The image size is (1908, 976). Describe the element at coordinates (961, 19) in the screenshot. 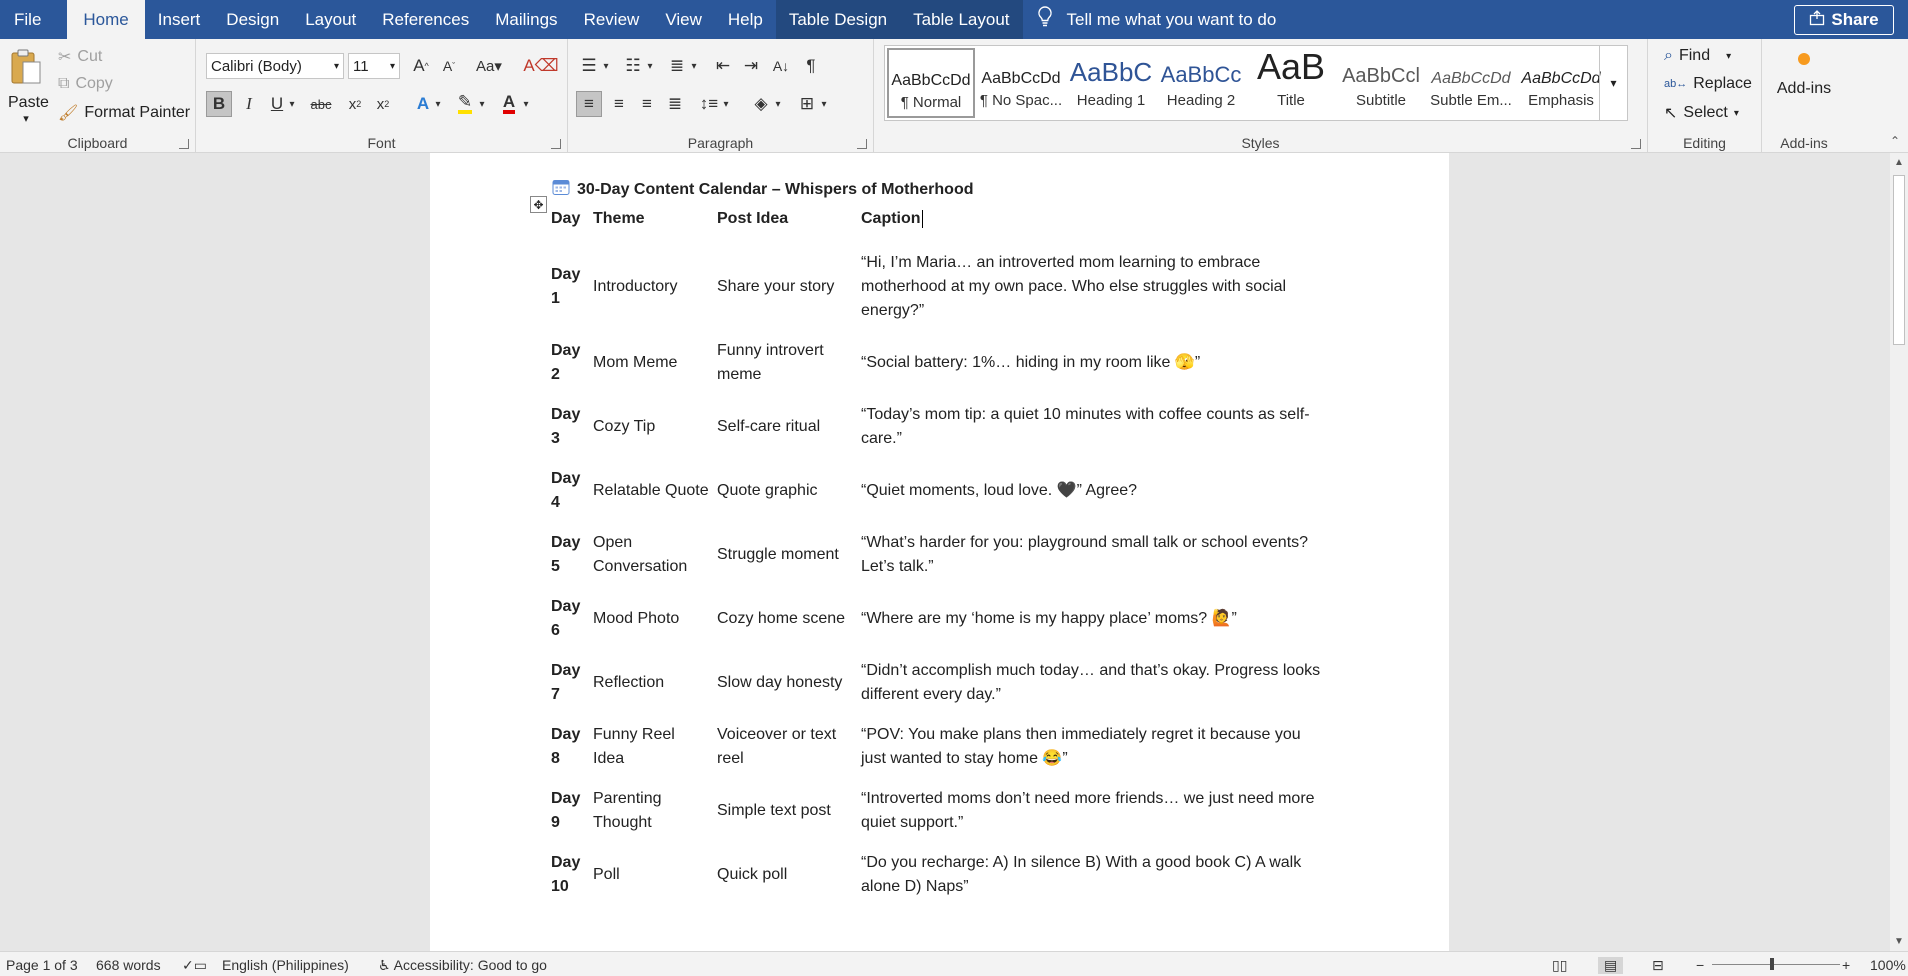

I see `tab-table-layout: Table Layout` at that location.